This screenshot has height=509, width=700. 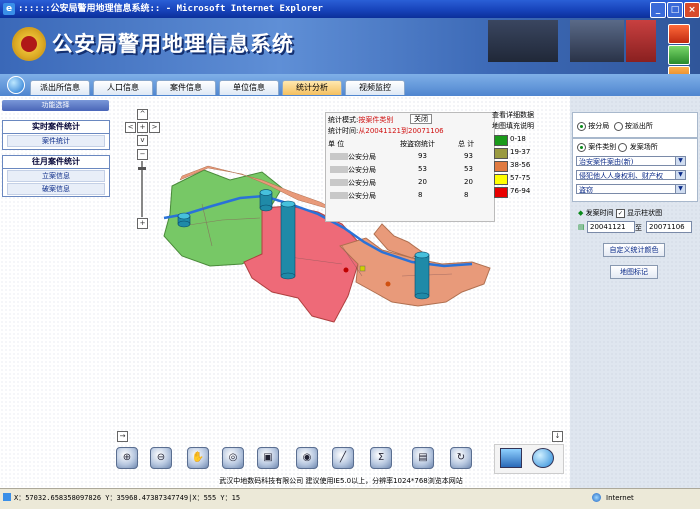 What do you see at coordinates (611, 227) in the screenshot?
I see `date-from-input: 20041121` at bounding box center [611, 227].